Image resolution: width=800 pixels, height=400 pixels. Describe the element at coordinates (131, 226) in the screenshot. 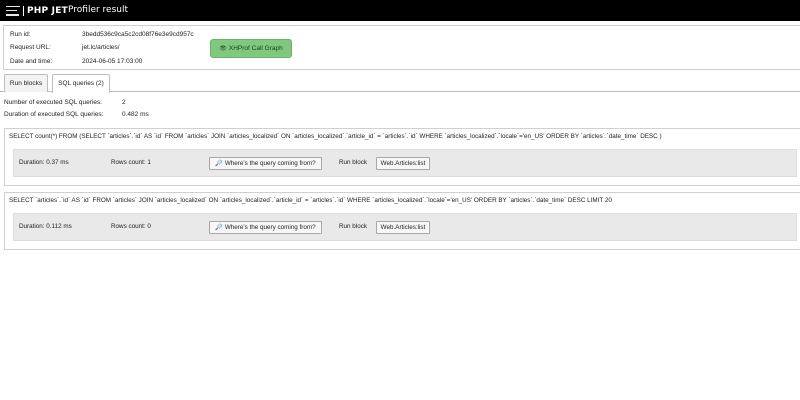

I see `query-rows-count: Rows count: 0` at that location.